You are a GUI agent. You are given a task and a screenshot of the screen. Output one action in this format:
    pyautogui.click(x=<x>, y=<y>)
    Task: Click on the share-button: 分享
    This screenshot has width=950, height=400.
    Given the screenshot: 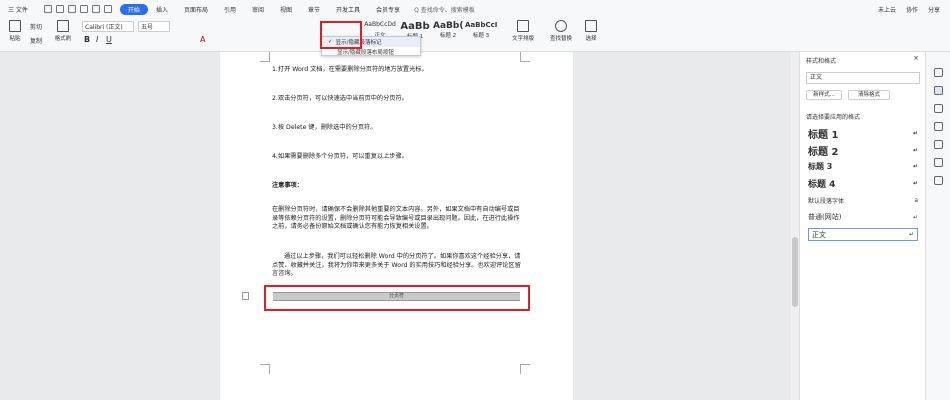 What is the action you would take?
    pyautogui.click(x=934, y=9)
    